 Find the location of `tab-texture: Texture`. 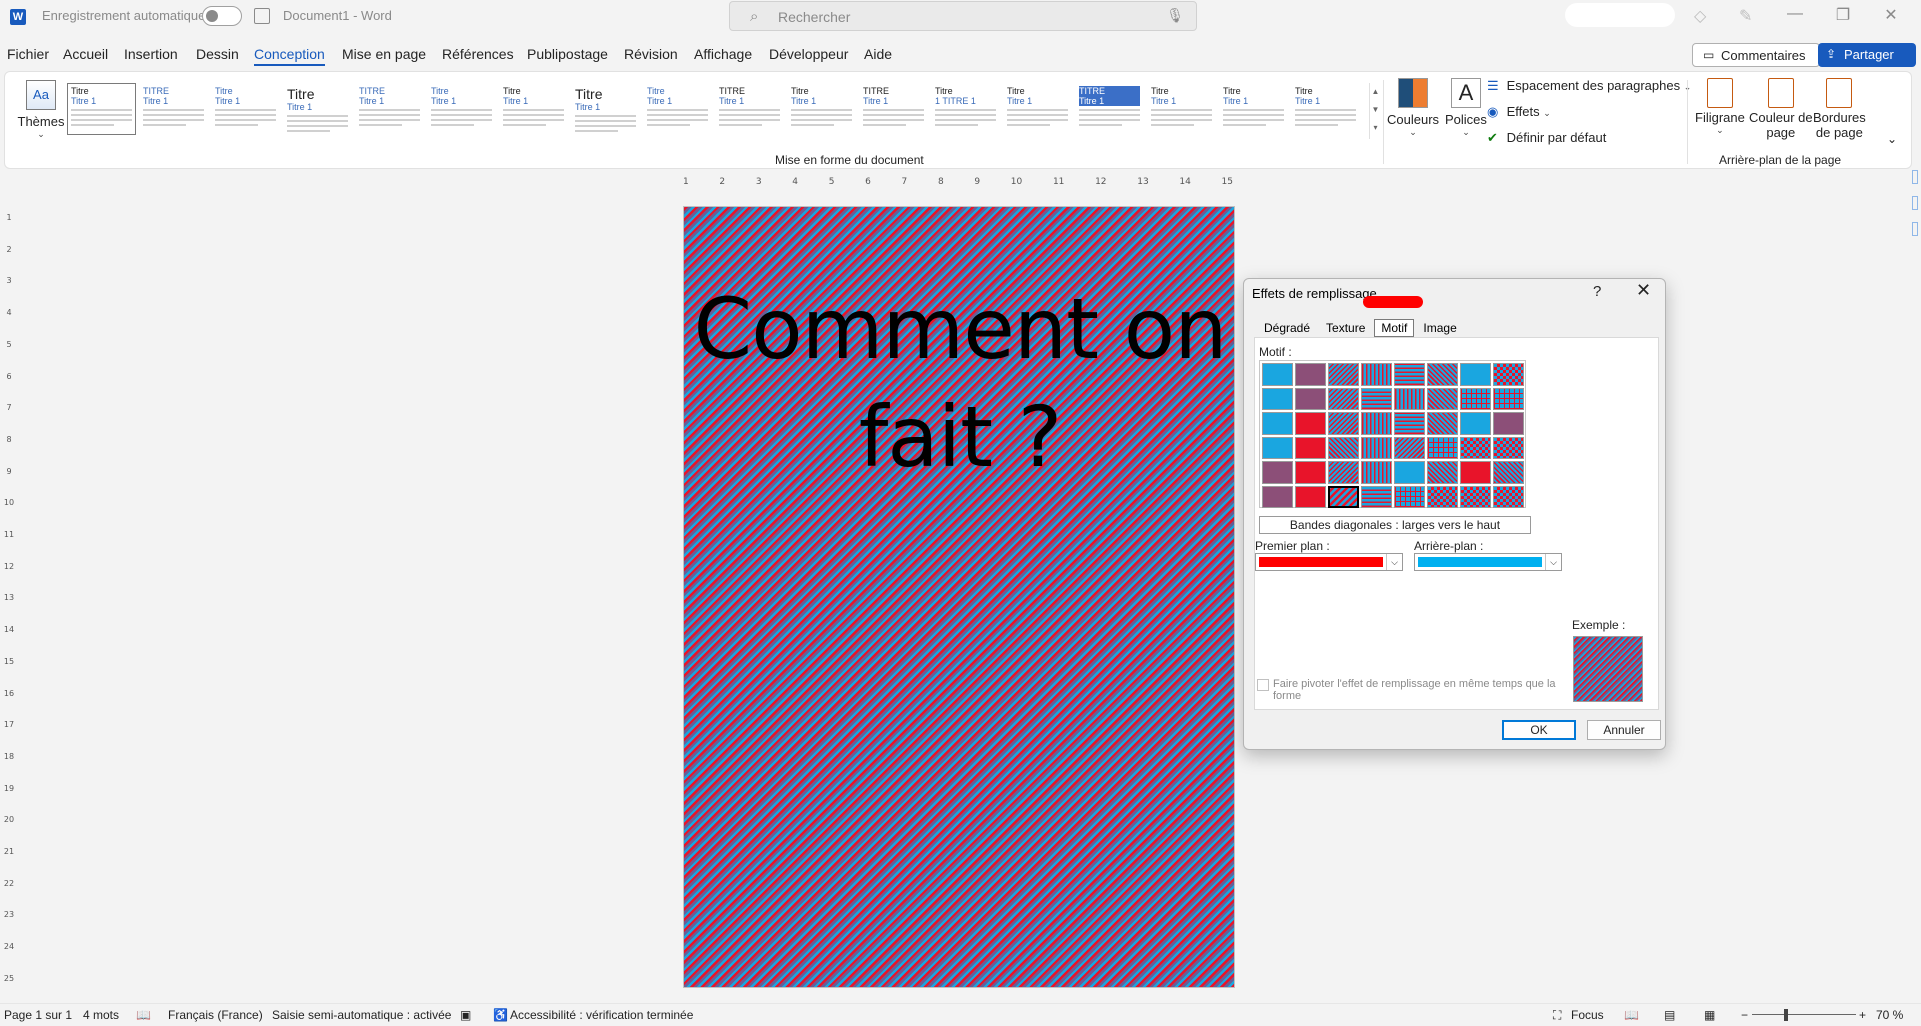

tab-texture: Texture is located at coordinates (1345, 328).